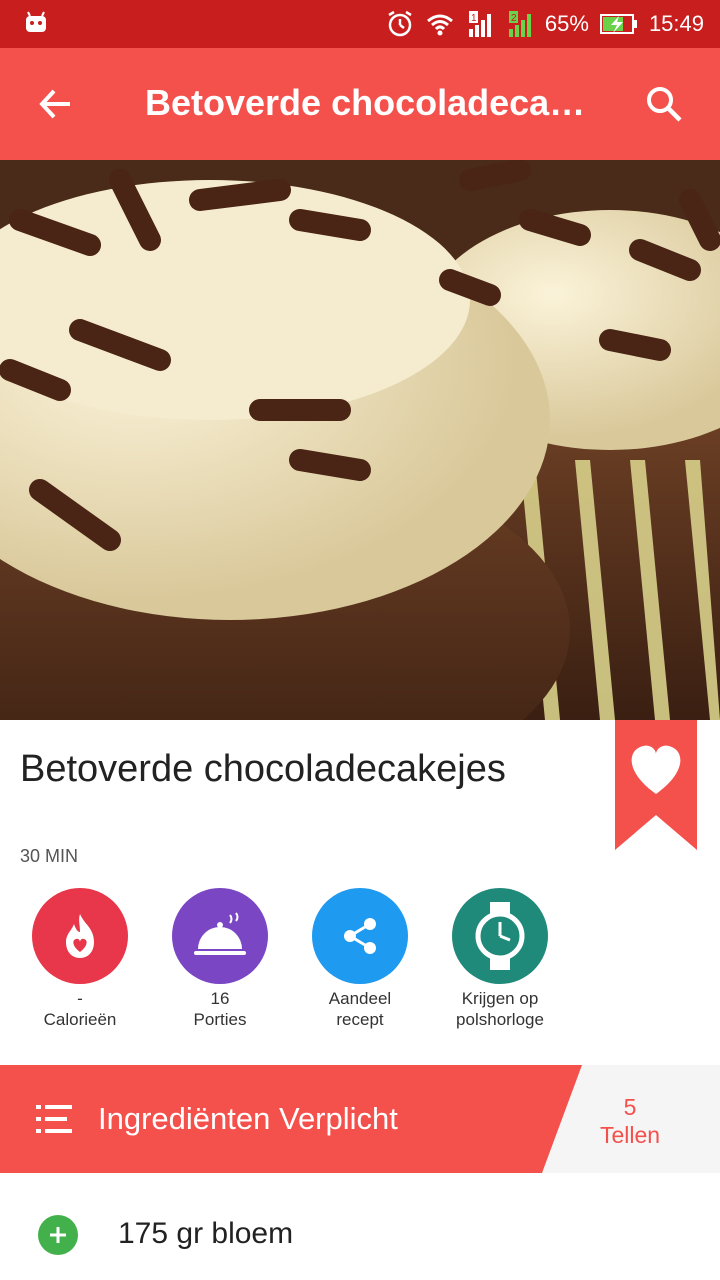 Image resolution: width=720 pixels, height=1280 pixels. I want to click on watch-action: Krijgen op polshorloge, so click(500, 959).